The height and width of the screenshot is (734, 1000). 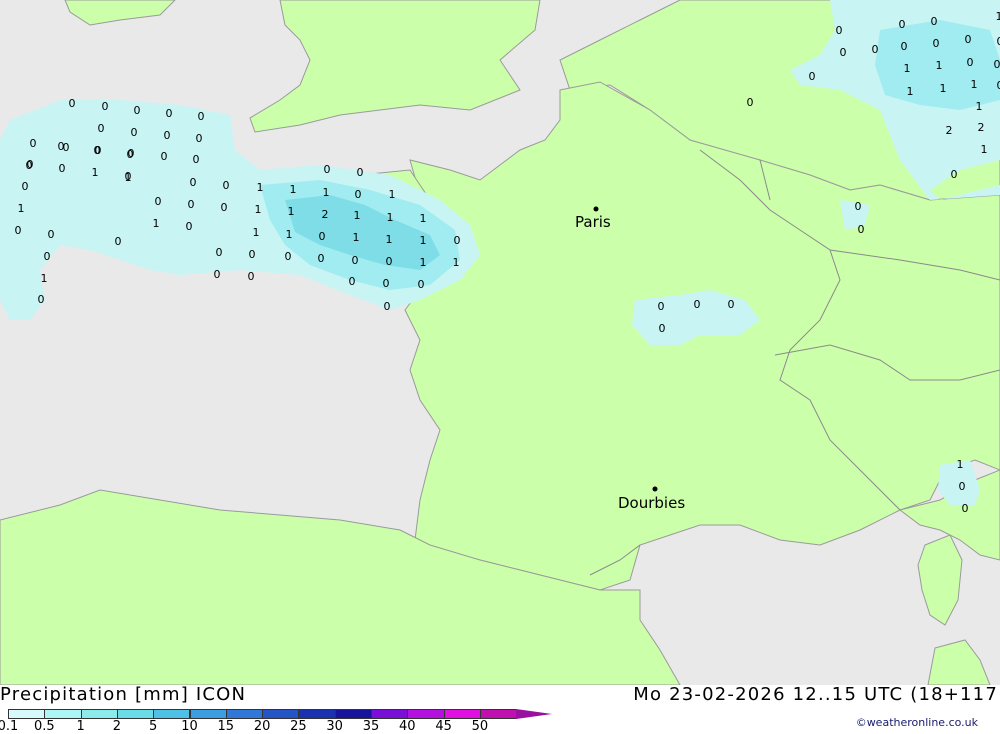 I want to click on legend-label: 5, so click(x=153, y=726).